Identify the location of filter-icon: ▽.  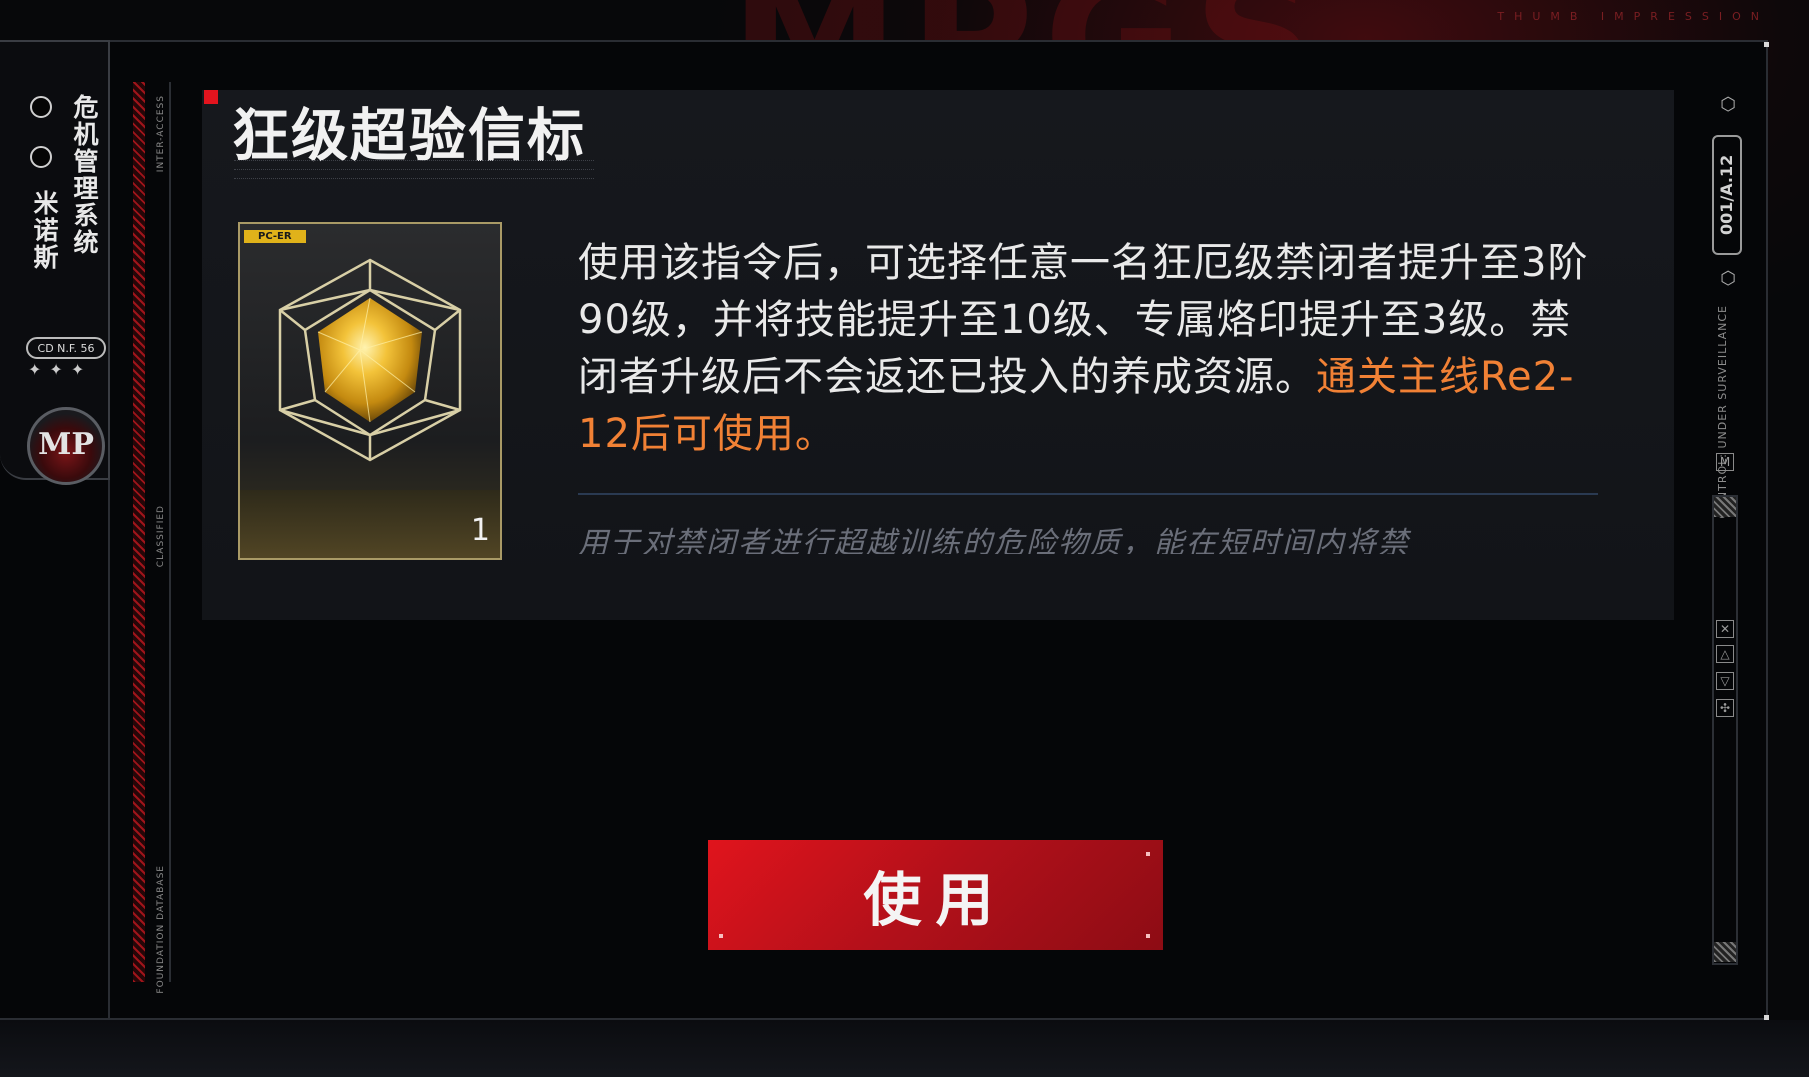
(1725, 681).